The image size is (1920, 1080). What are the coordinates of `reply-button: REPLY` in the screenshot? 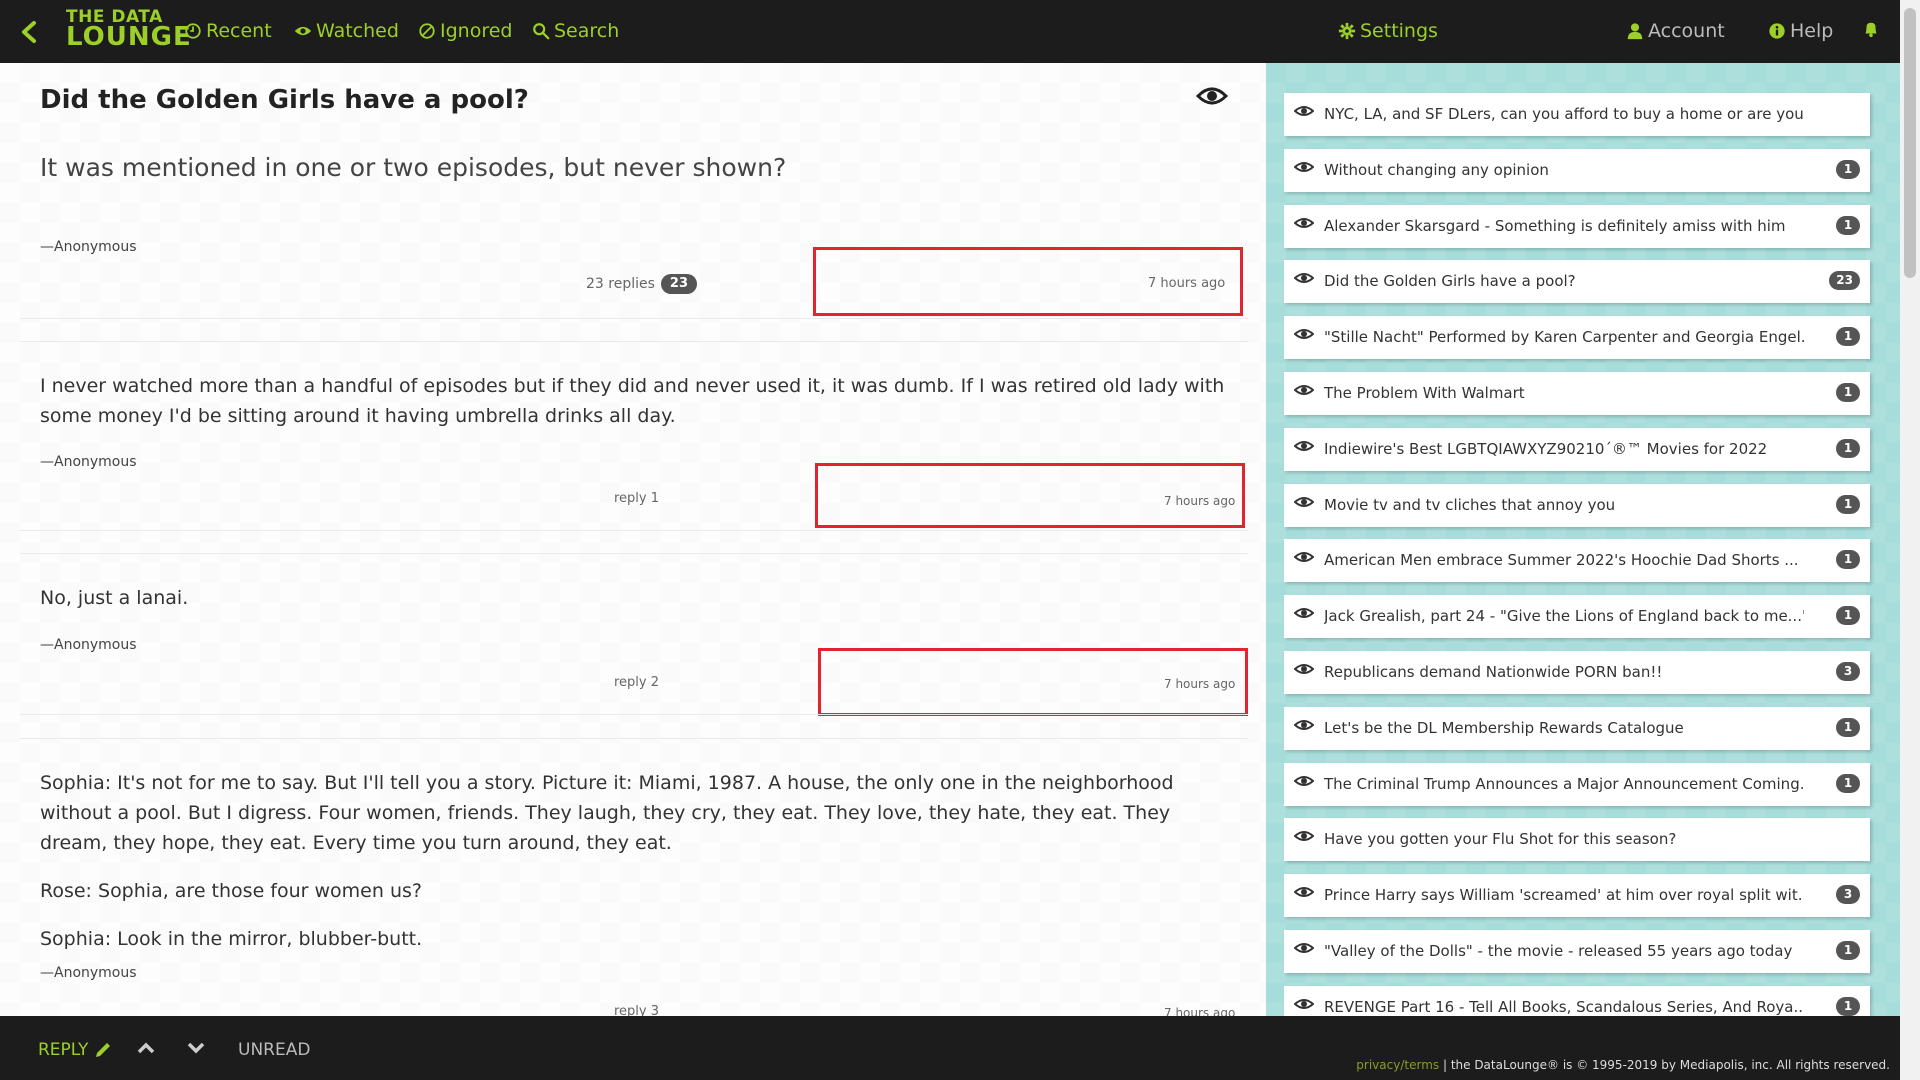 It's located at (75, 1050).